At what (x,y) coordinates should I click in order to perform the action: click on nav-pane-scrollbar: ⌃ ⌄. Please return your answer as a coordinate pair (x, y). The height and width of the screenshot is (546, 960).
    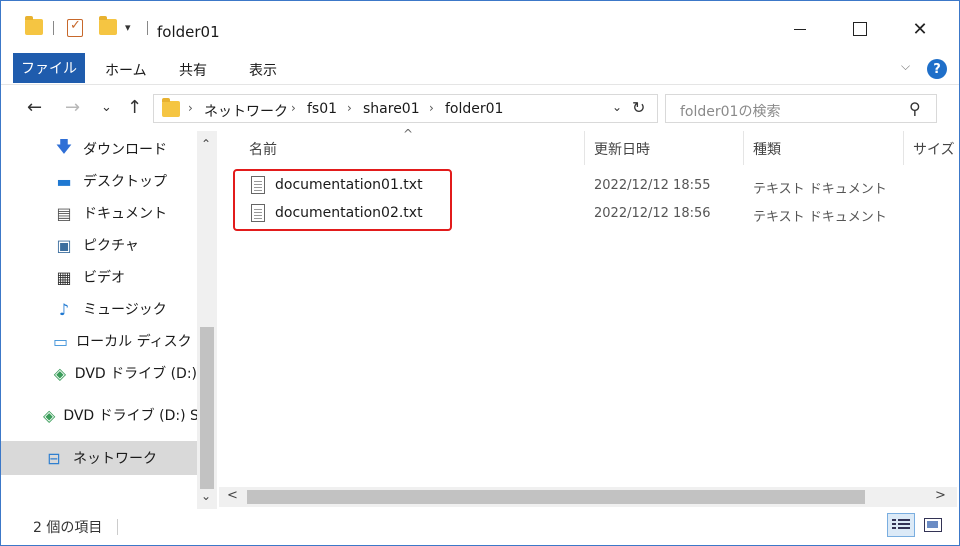
    Looking at the image, I should click on (207, 321).